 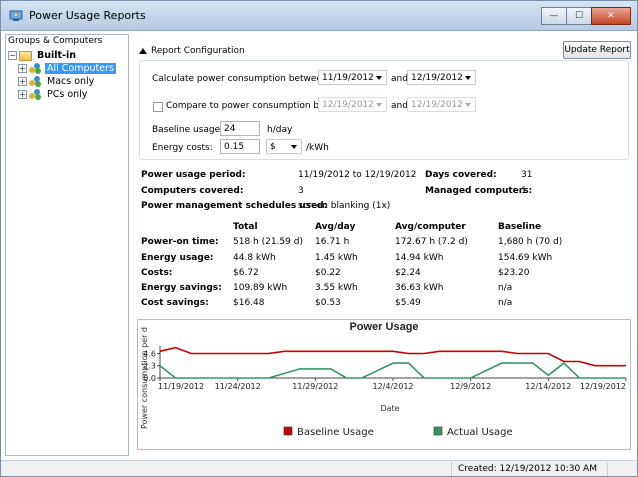 What do you see at coordinates (198, 51) in the screenshot?
I see `report-config-title: Report Configuration` at bounding box center [198, 51].